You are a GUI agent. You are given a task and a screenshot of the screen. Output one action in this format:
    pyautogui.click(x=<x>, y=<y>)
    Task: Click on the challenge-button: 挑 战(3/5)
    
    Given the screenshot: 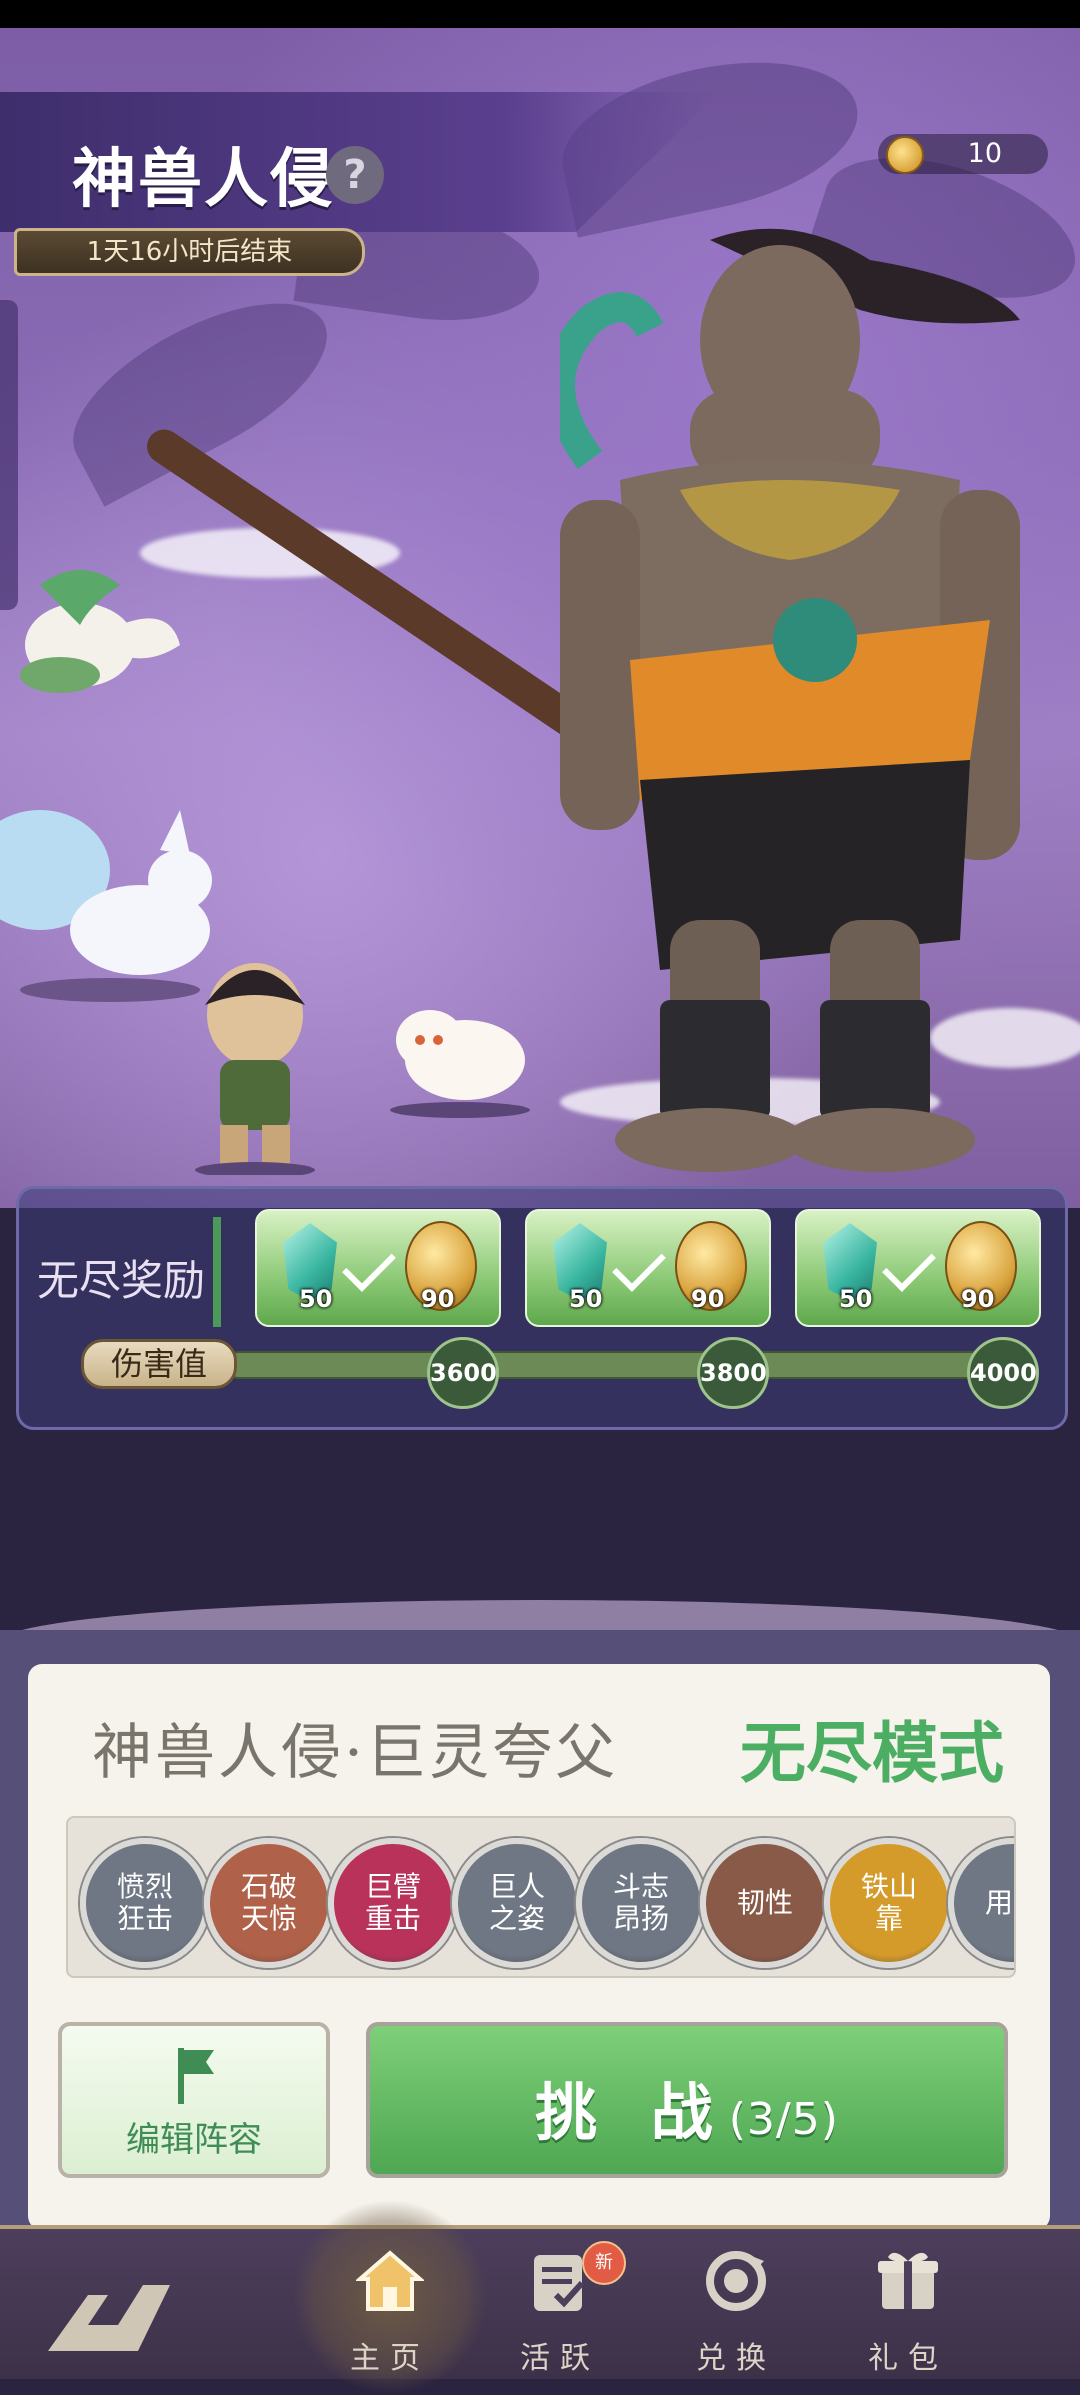 What is the action you would take?
    pyautogui.click(x=687, y=2100)
    